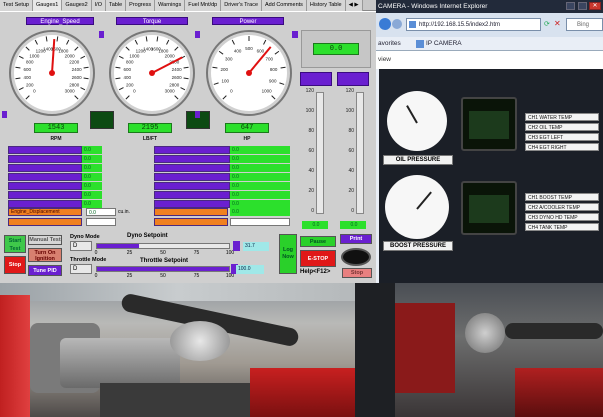 This screenshot has height=417, width=603. What do you see at coordinates (163, 246) in the screenshot?
I see `dyno-setpoint-slider` at bounding box center [163, 246].